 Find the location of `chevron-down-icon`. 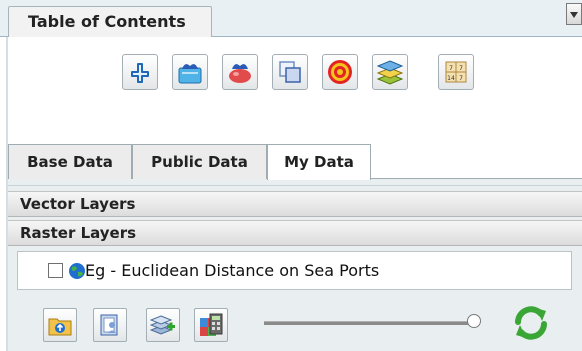

chevron-down-icon is located at coordinates (574, 15).